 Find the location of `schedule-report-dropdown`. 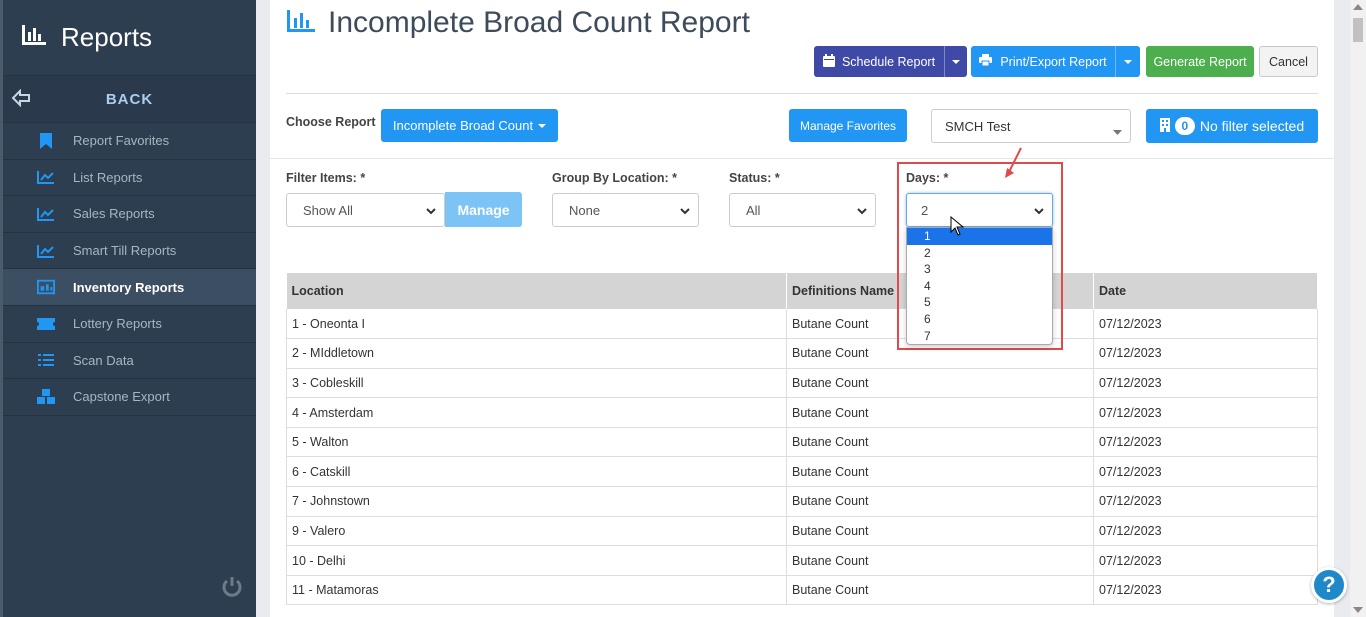

schedule-report-dropdown is located at coordinates (955, 61).